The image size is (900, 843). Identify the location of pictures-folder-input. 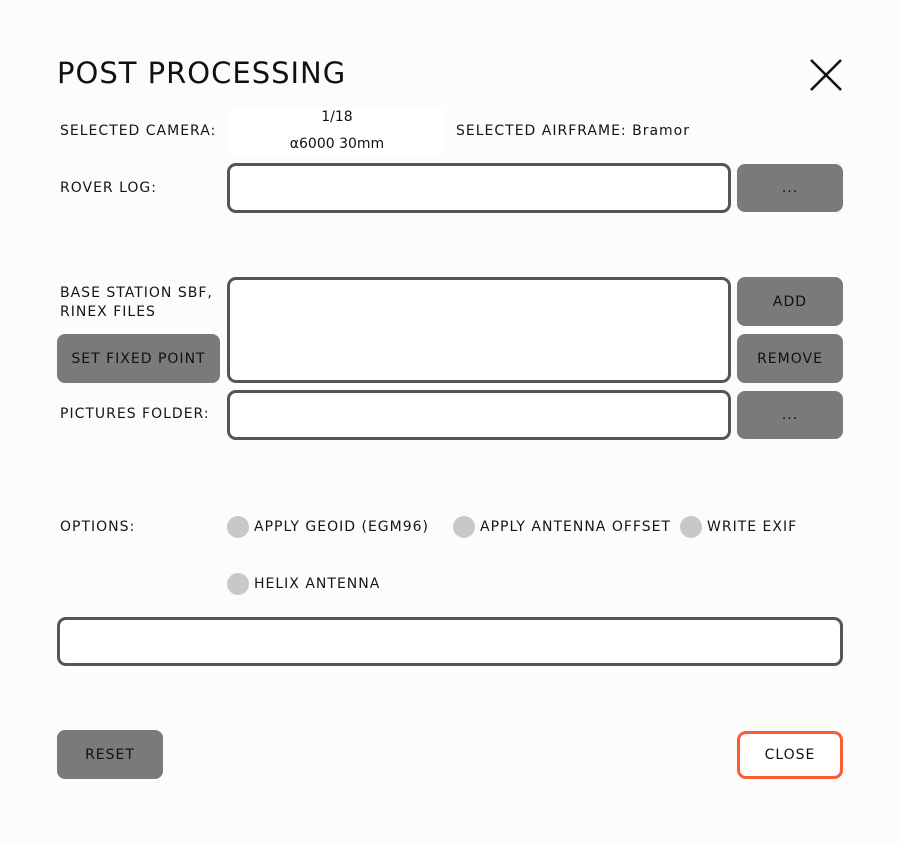
(479, 415).